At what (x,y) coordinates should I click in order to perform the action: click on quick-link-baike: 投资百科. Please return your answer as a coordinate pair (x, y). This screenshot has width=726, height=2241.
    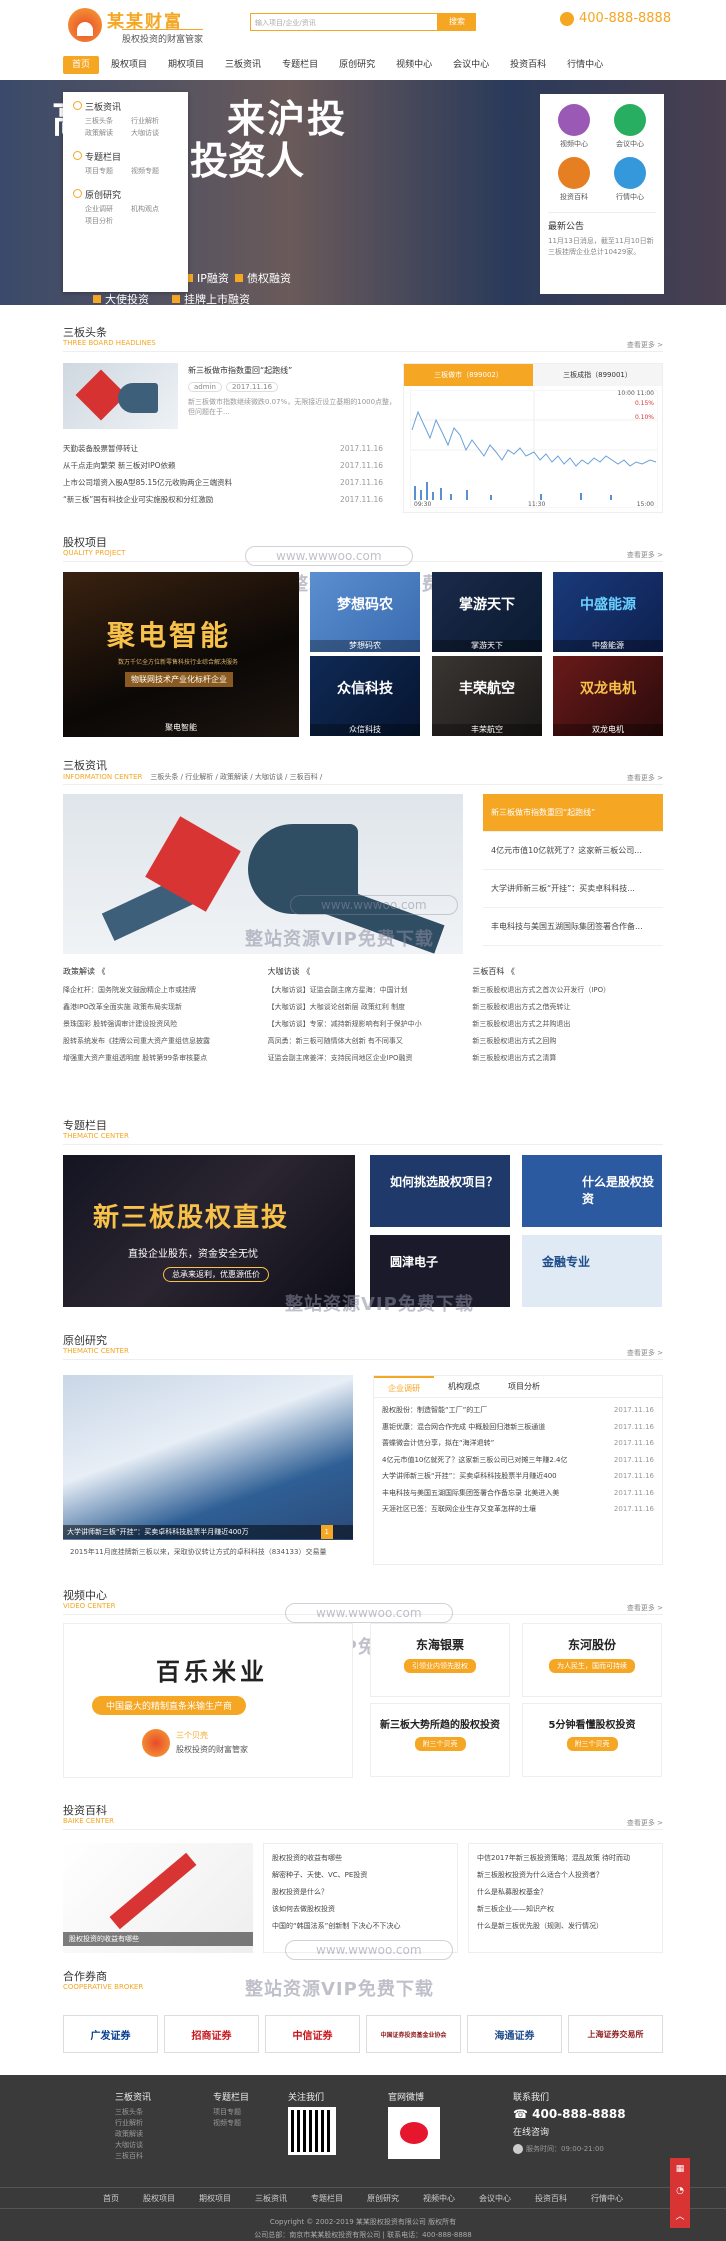
    Looking at the image, I should click on (574, 179).